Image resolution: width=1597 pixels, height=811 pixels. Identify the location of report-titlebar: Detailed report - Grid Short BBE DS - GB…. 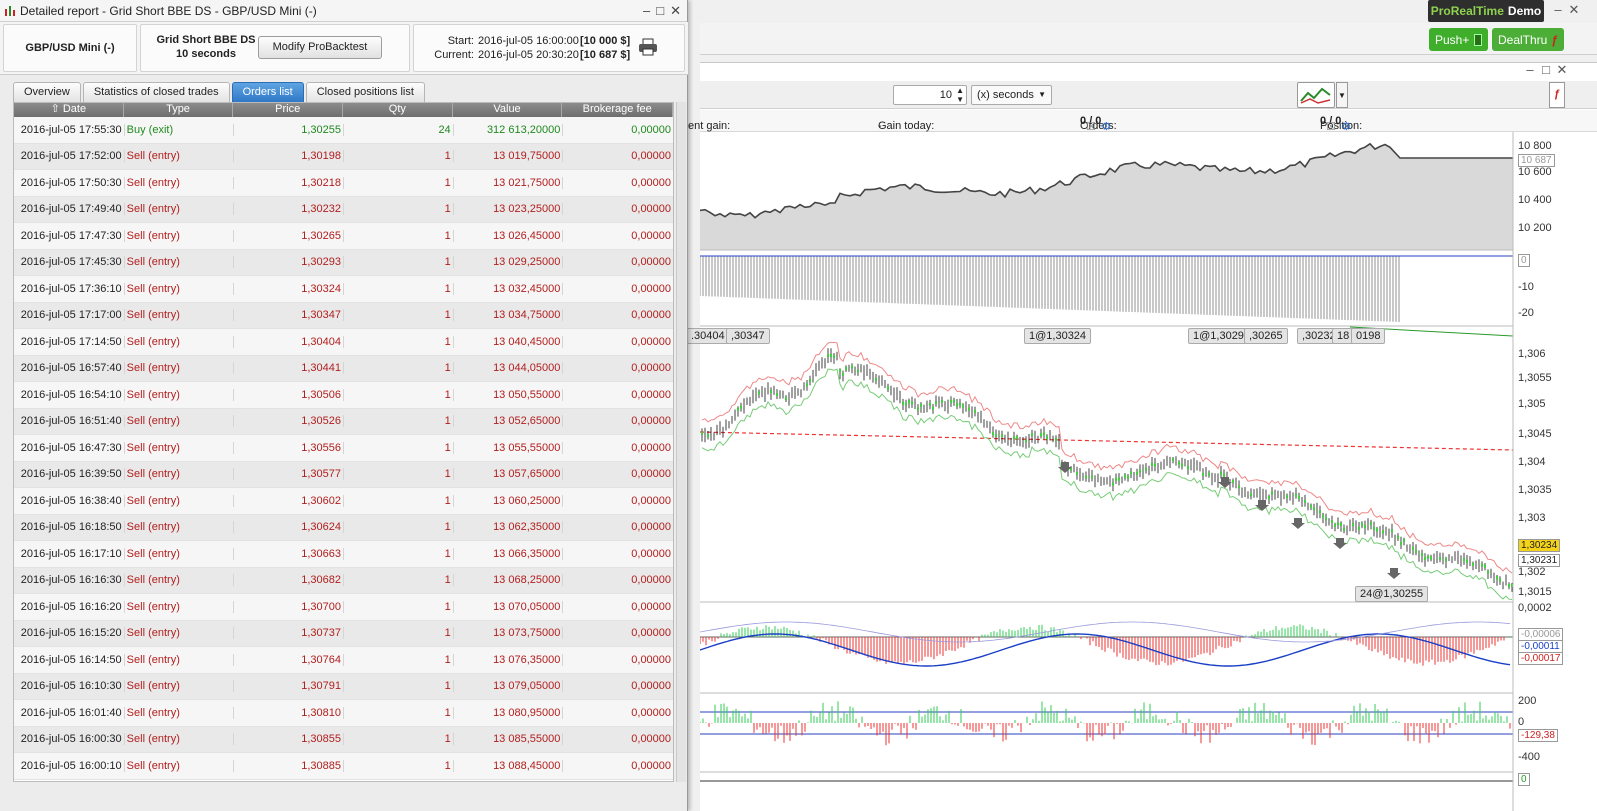
(343, 11).